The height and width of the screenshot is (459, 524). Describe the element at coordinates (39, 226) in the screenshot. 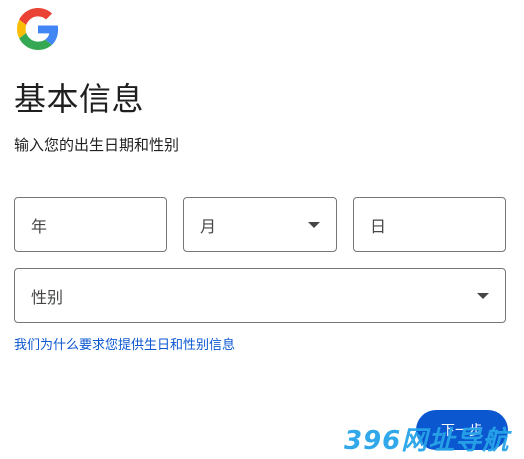

I see `year-placeholder: 年` at that location.